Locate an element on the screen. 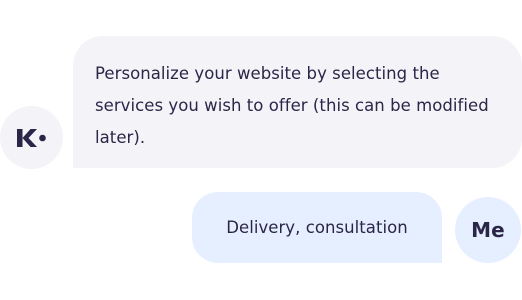  user-avatar: Me is located at coordinates (488, 230).